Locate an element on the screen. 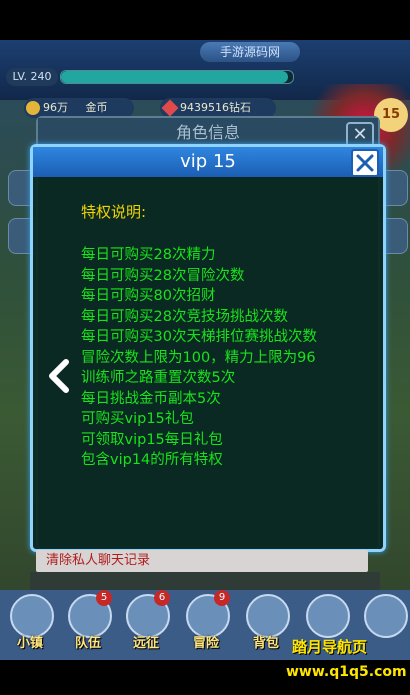  site-watermark-name: 踏月导航页 is located at coordinates (330, 647).